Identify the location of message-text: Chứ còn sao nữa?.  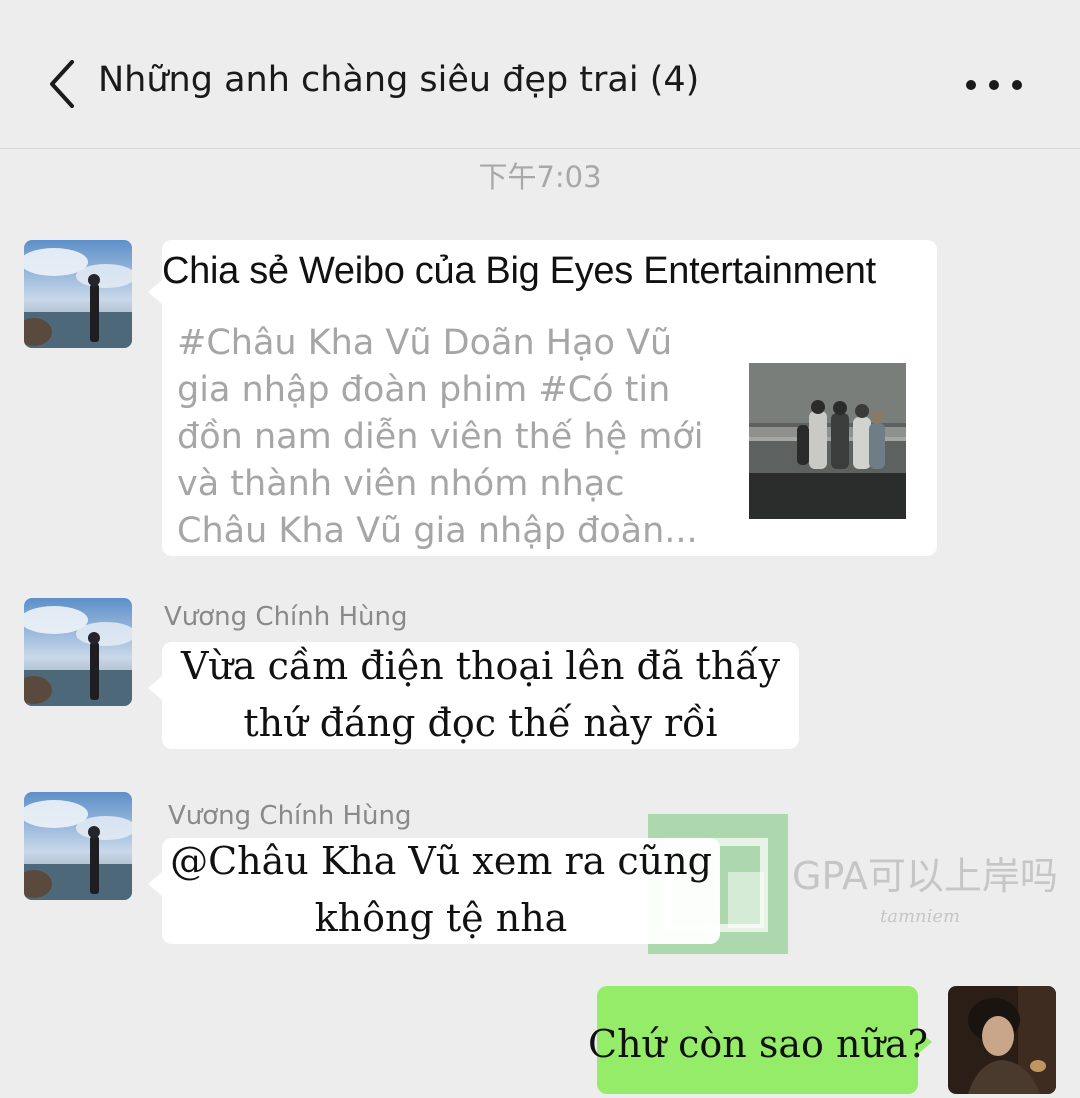
(758, 1044).